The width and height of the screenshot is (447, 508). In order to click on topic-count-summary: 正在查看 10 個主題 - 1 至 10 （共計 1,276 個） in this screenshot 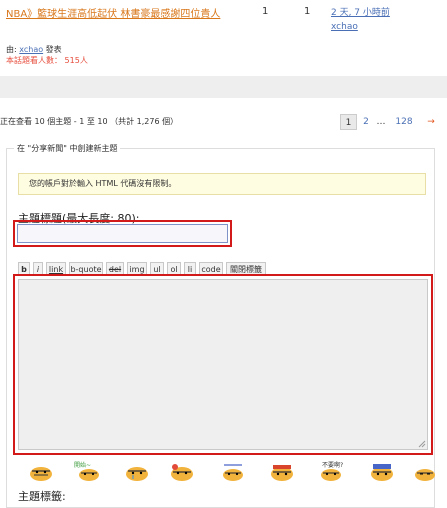, I will do `click(89, 121)`.